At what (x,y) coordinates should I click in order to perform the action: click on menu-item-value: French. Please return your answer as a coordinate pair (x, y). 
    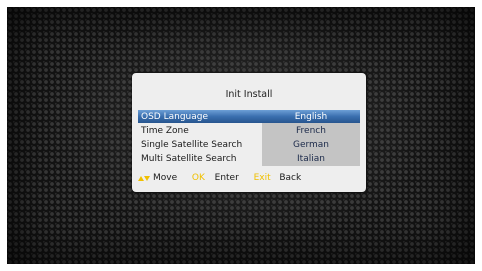
    Looking at the image, I should click on (311, 131).